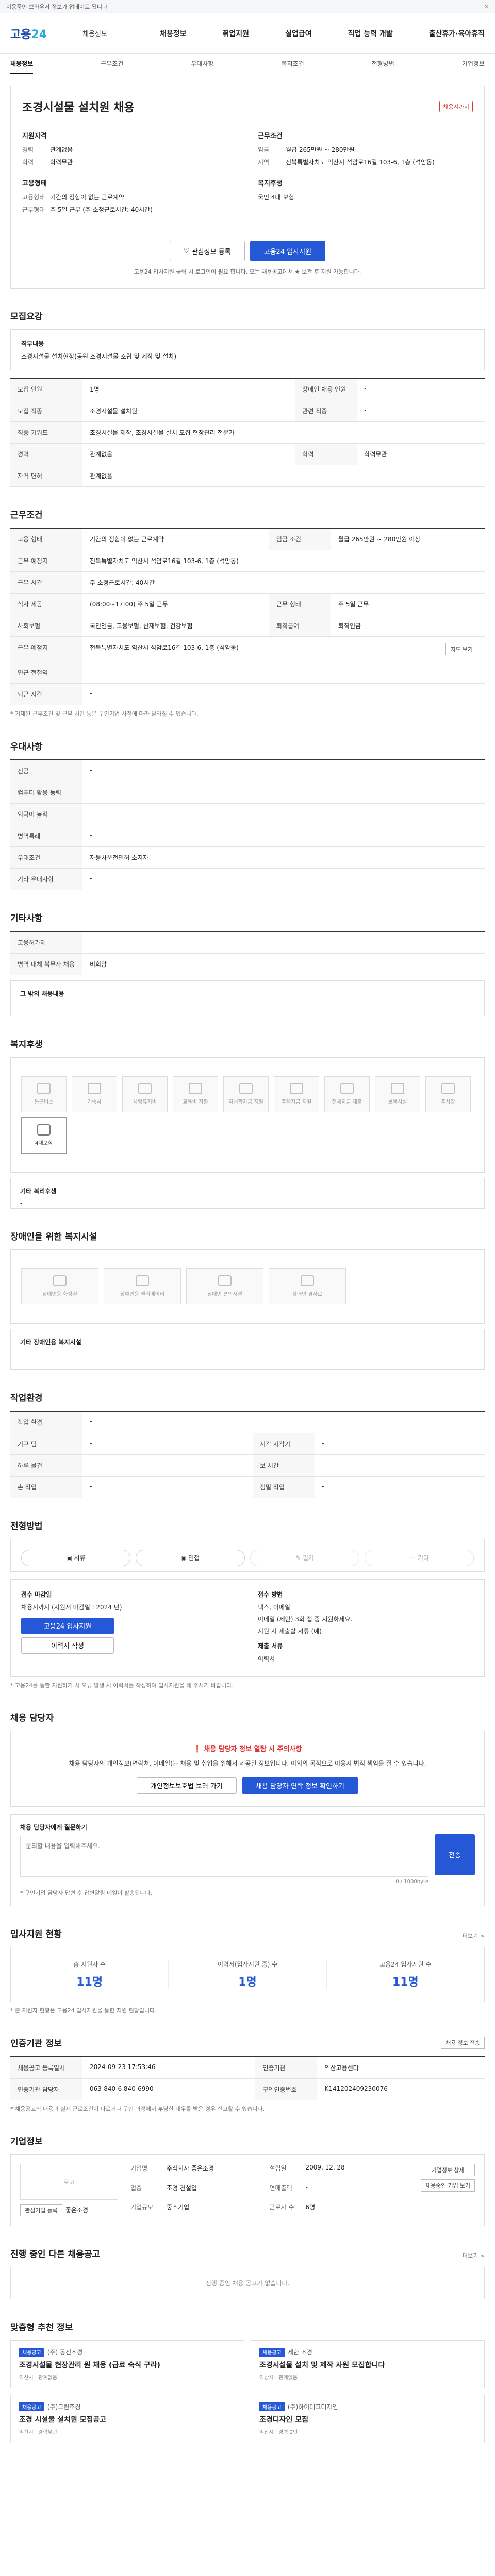 This screenshot has width=495, height=2576. I want to click on disability-ramp: 장애인 경사로, so click(307, 1286).